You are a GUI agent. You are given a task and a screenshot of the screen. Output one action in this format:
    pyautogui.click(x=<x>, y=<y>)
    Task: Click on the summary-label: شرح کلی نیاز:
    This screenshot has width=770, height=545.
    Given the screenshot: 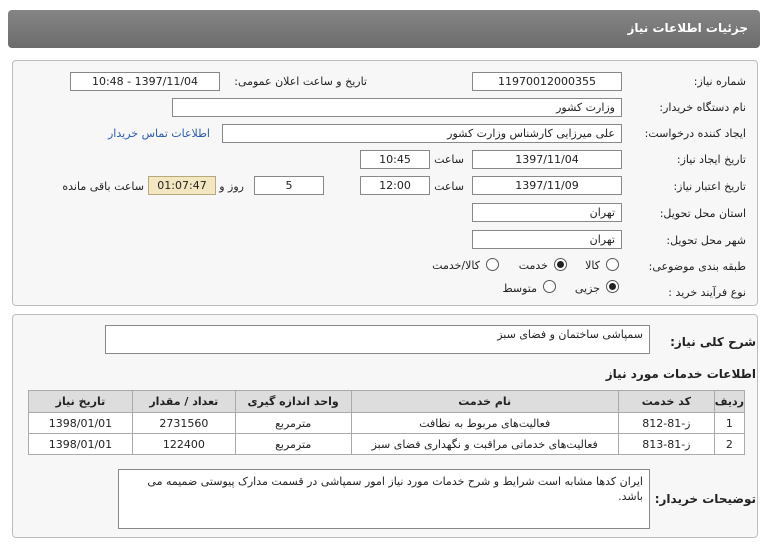 What is the action you would take?
    pyautogui.click(x=713, y=342)
    